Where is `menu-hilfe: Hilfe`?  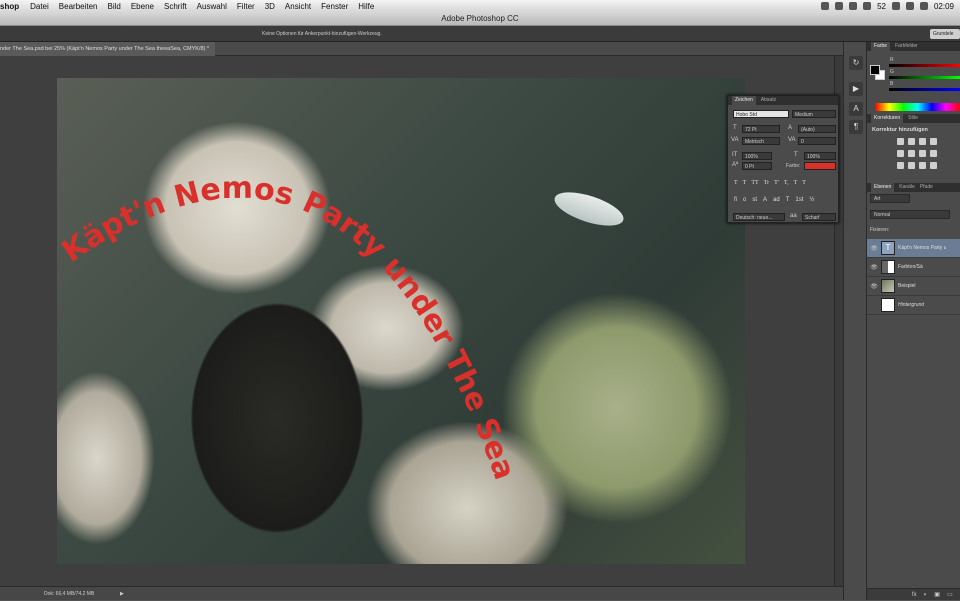
menu-hilfe: Hilfe is located at coordinates (366, 6).